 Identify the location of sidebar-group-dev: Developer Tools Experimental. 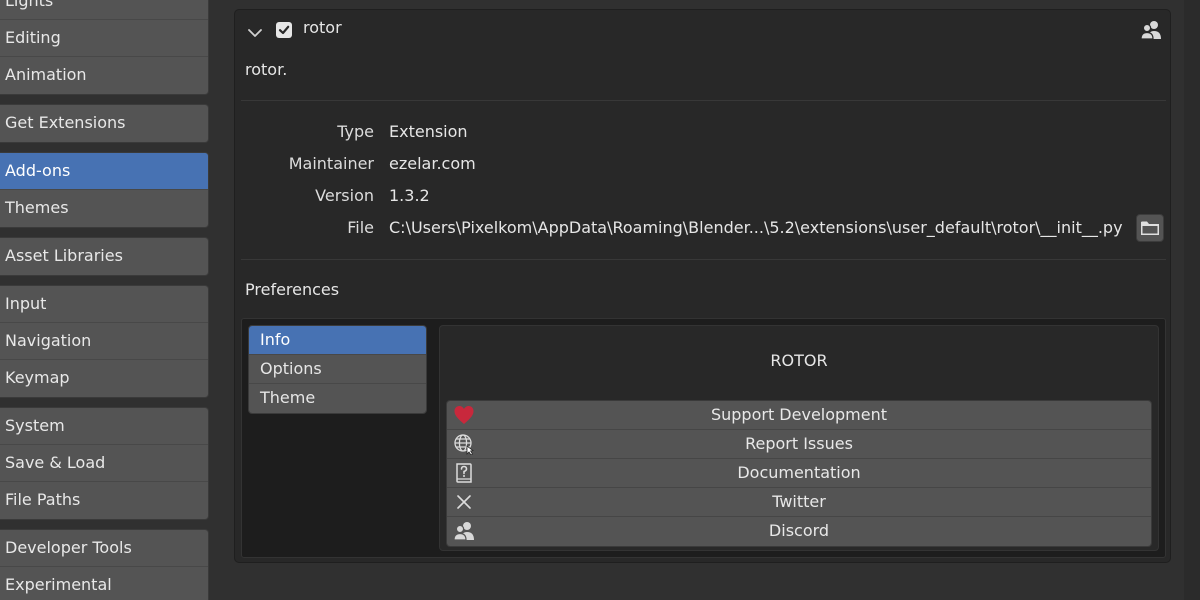
(104, 564).